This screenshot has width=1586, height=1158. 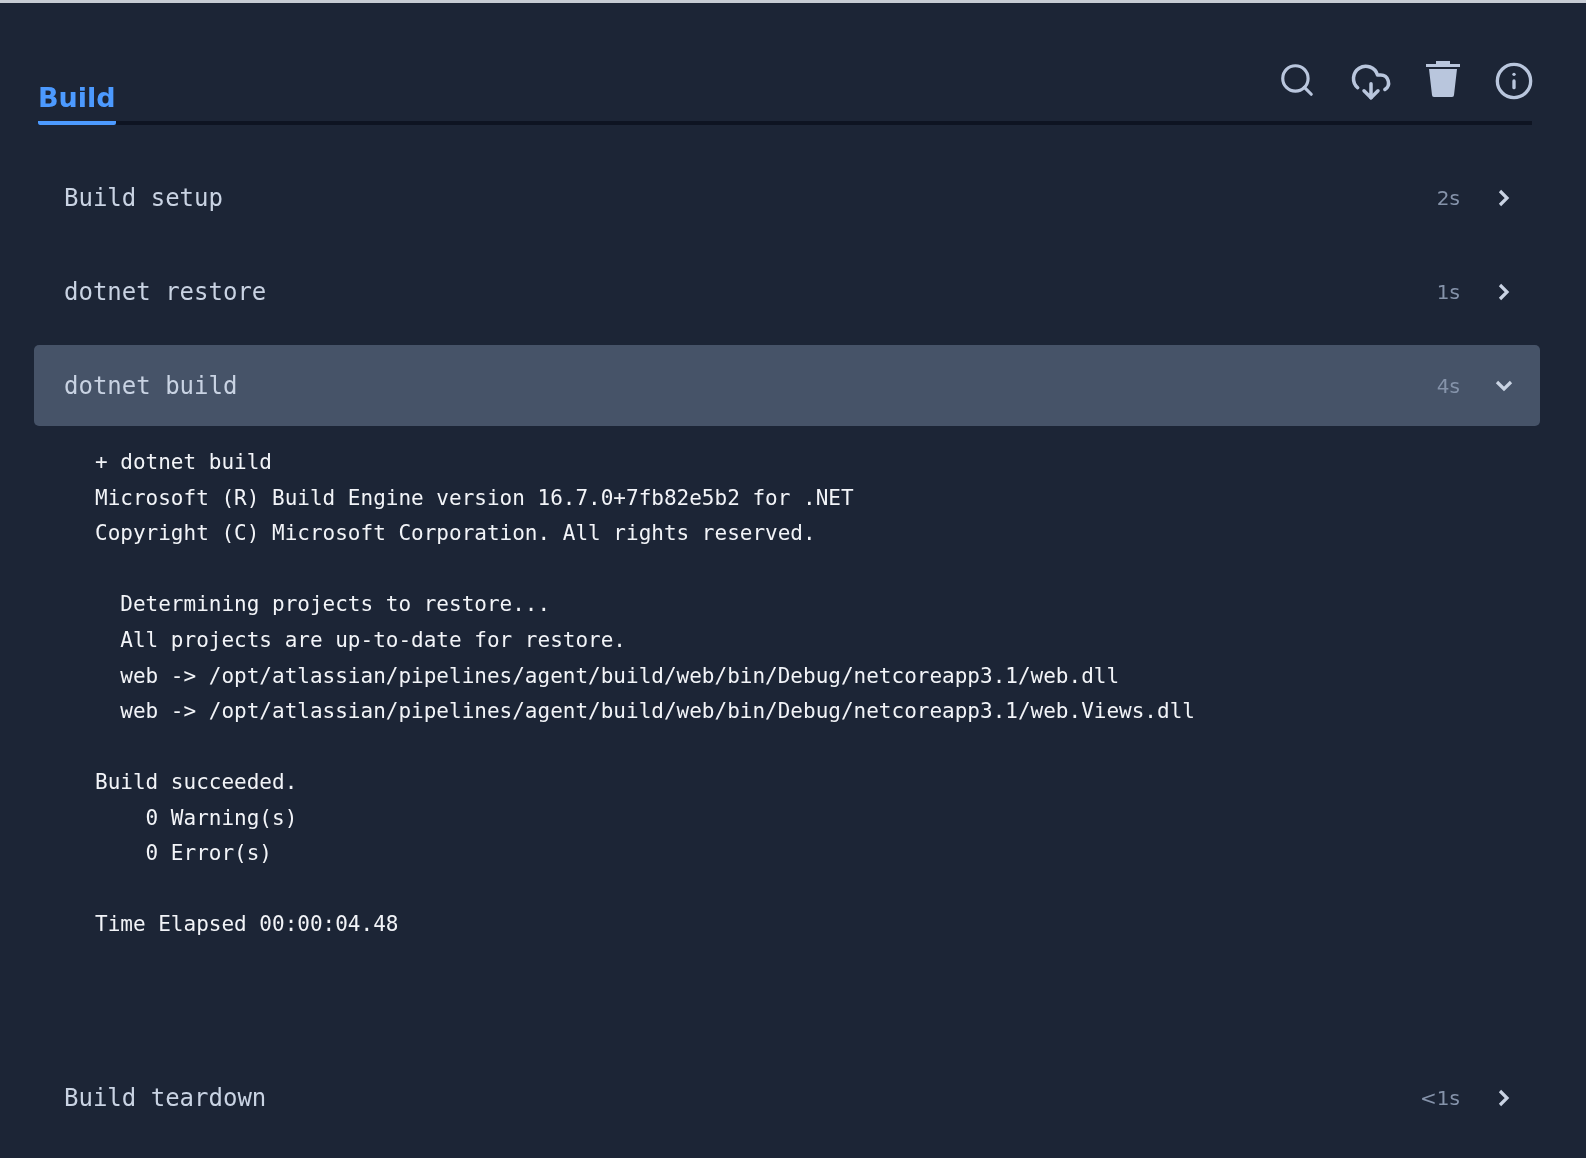 What do you see at coordinates (657, 712) in the screenshot?
I see `log-line: web -> /opt/atlassian/pipelines/agent/build/web/bin/Debug/netcoreapp3.1/web.Views.dll` at bounding box center [657, 712].